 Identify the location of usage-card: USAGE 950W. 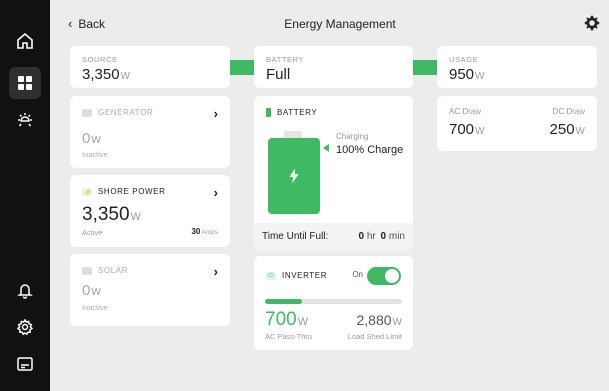
(517, 67).